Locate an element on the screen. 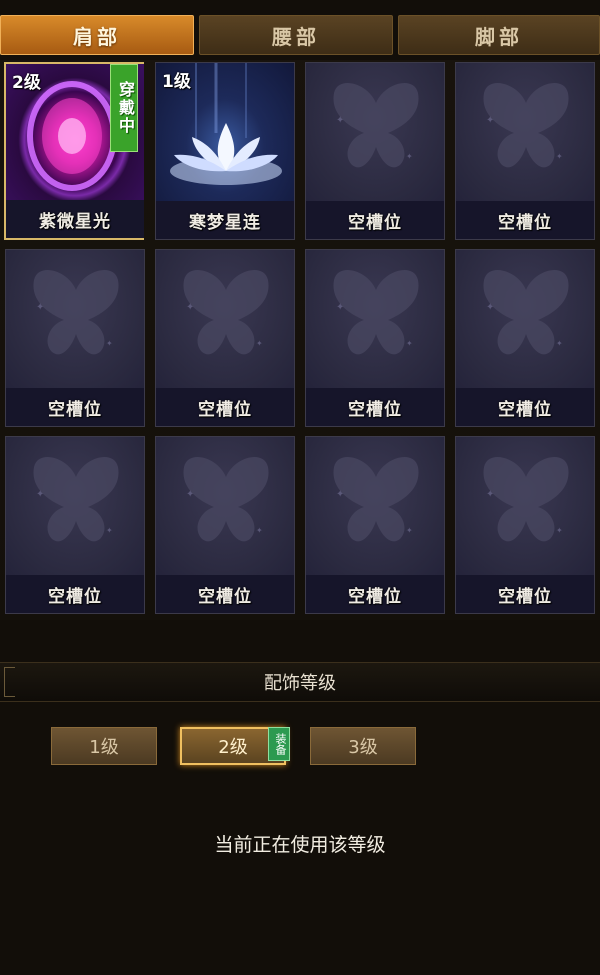  tab-shoulder: 肩部 is located at coordinates (97, 35).